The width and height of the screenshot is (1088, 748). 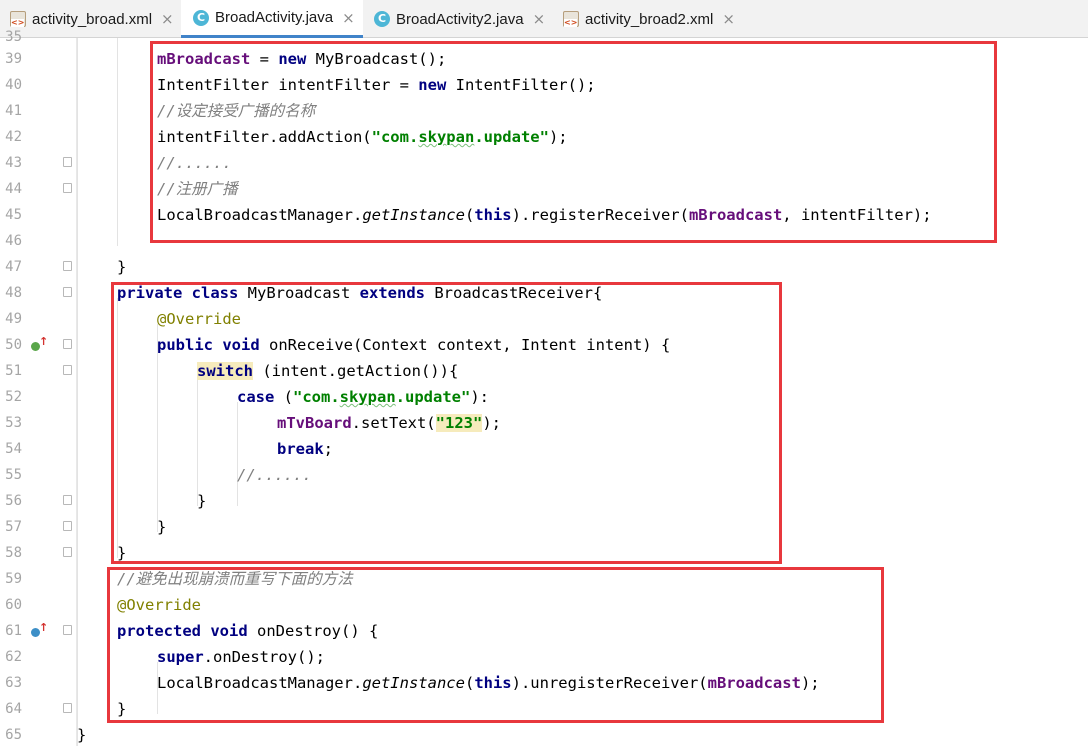 I want to click on line-number: 61, so click(x=13, y=631).